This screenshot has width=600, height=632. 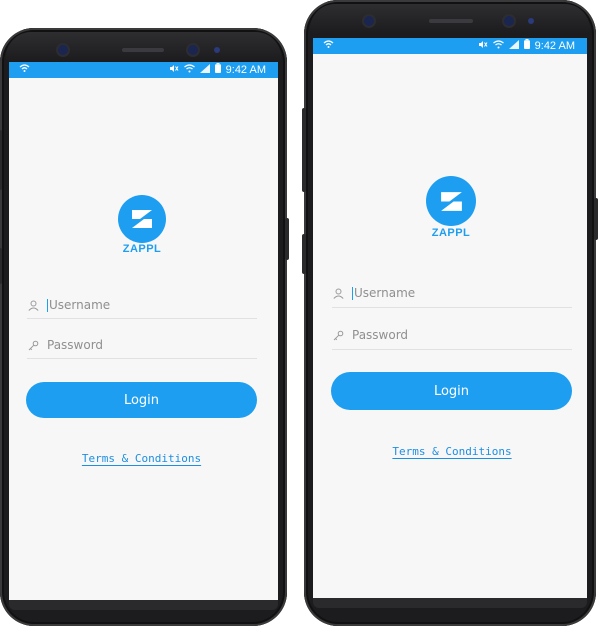 What do you see at coordinates (143, 50) in the screenshot?
I see `phone-left-earpiece` at bounding box center [143, 50].